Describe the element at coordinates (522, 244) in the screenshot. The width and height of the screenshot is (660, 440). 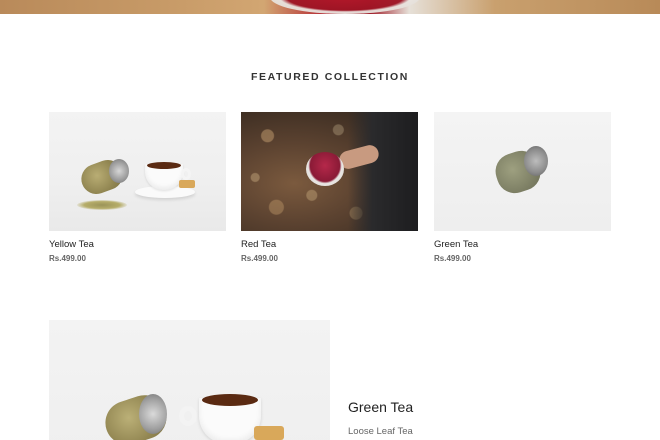
I see `product-name: Green Tea` at that location.